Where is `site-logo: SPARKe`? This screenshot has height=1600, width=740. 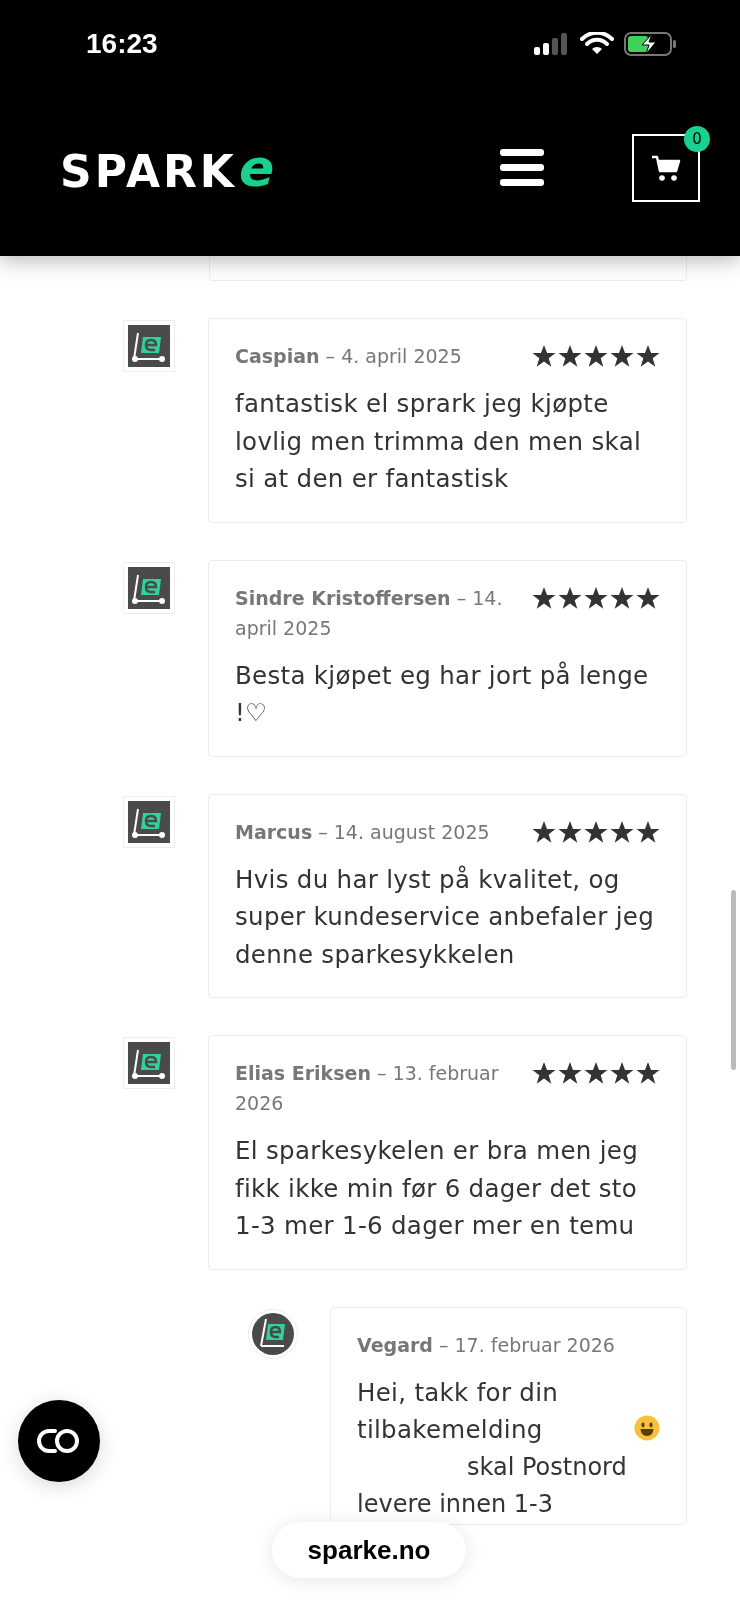
site-logo: SPARKe is located at coordinates (280, 168).